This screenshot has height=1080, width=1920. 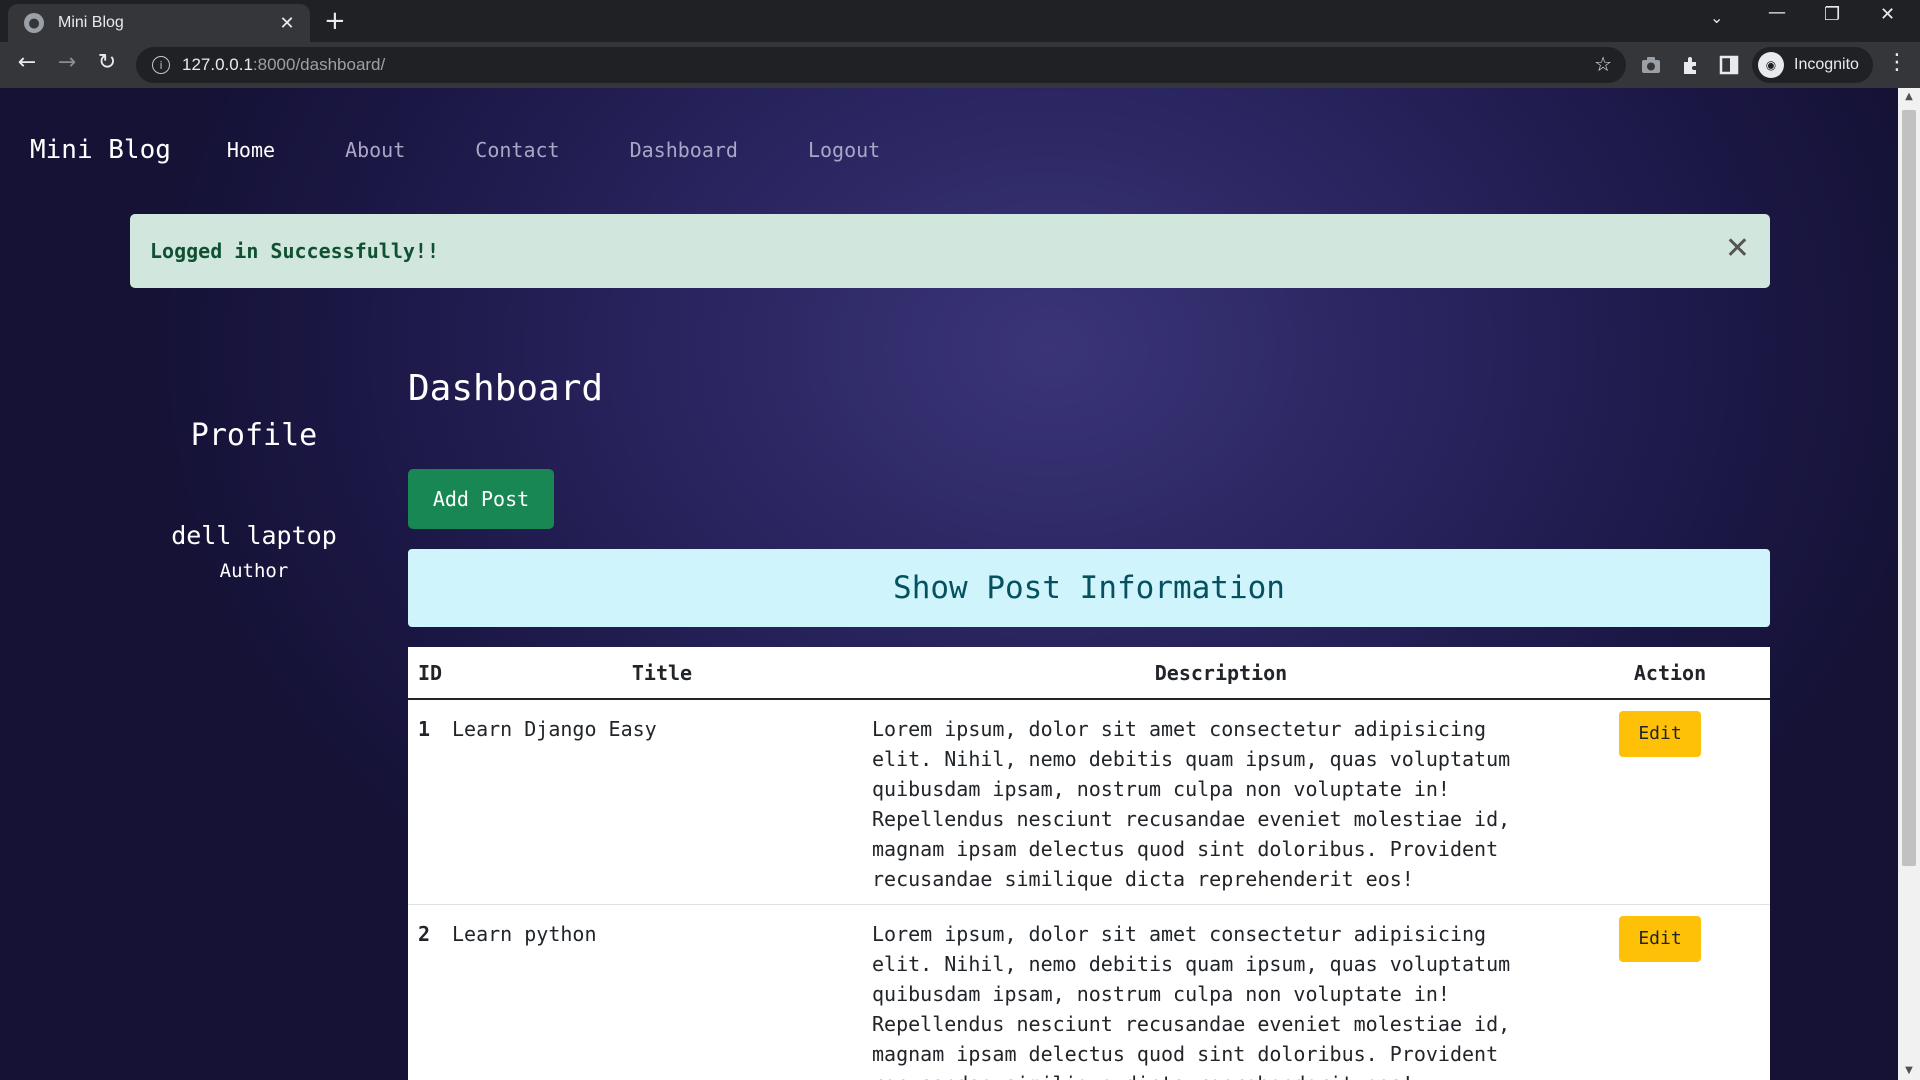 What do you see at coordinates (1909, 1071) in the screenshot?
I see `scroll-down-icon: ▼` at bounding box center [1909, 1071].